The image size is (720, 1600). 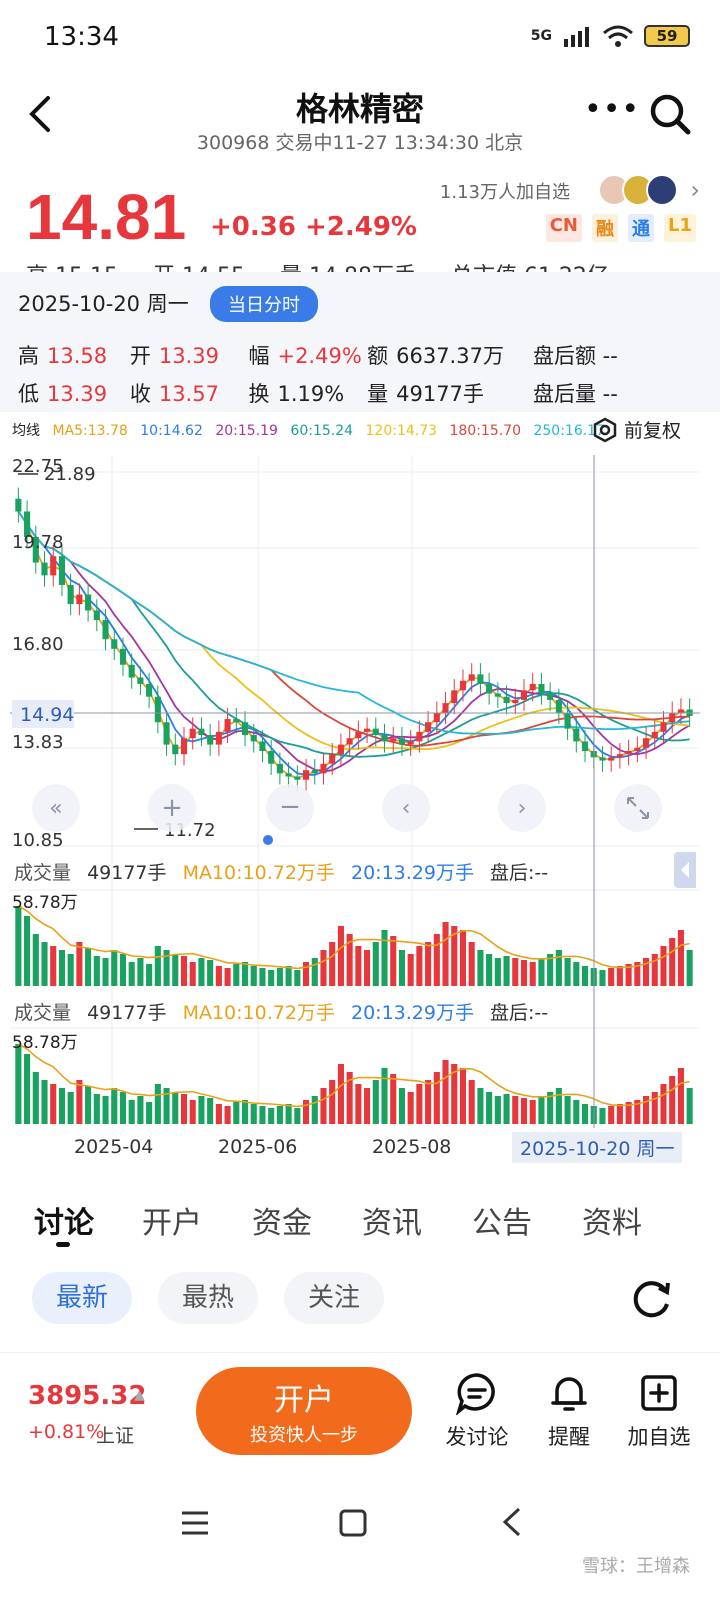 I want to click on filter-latest: 最新, so click(x=82, y=1298).